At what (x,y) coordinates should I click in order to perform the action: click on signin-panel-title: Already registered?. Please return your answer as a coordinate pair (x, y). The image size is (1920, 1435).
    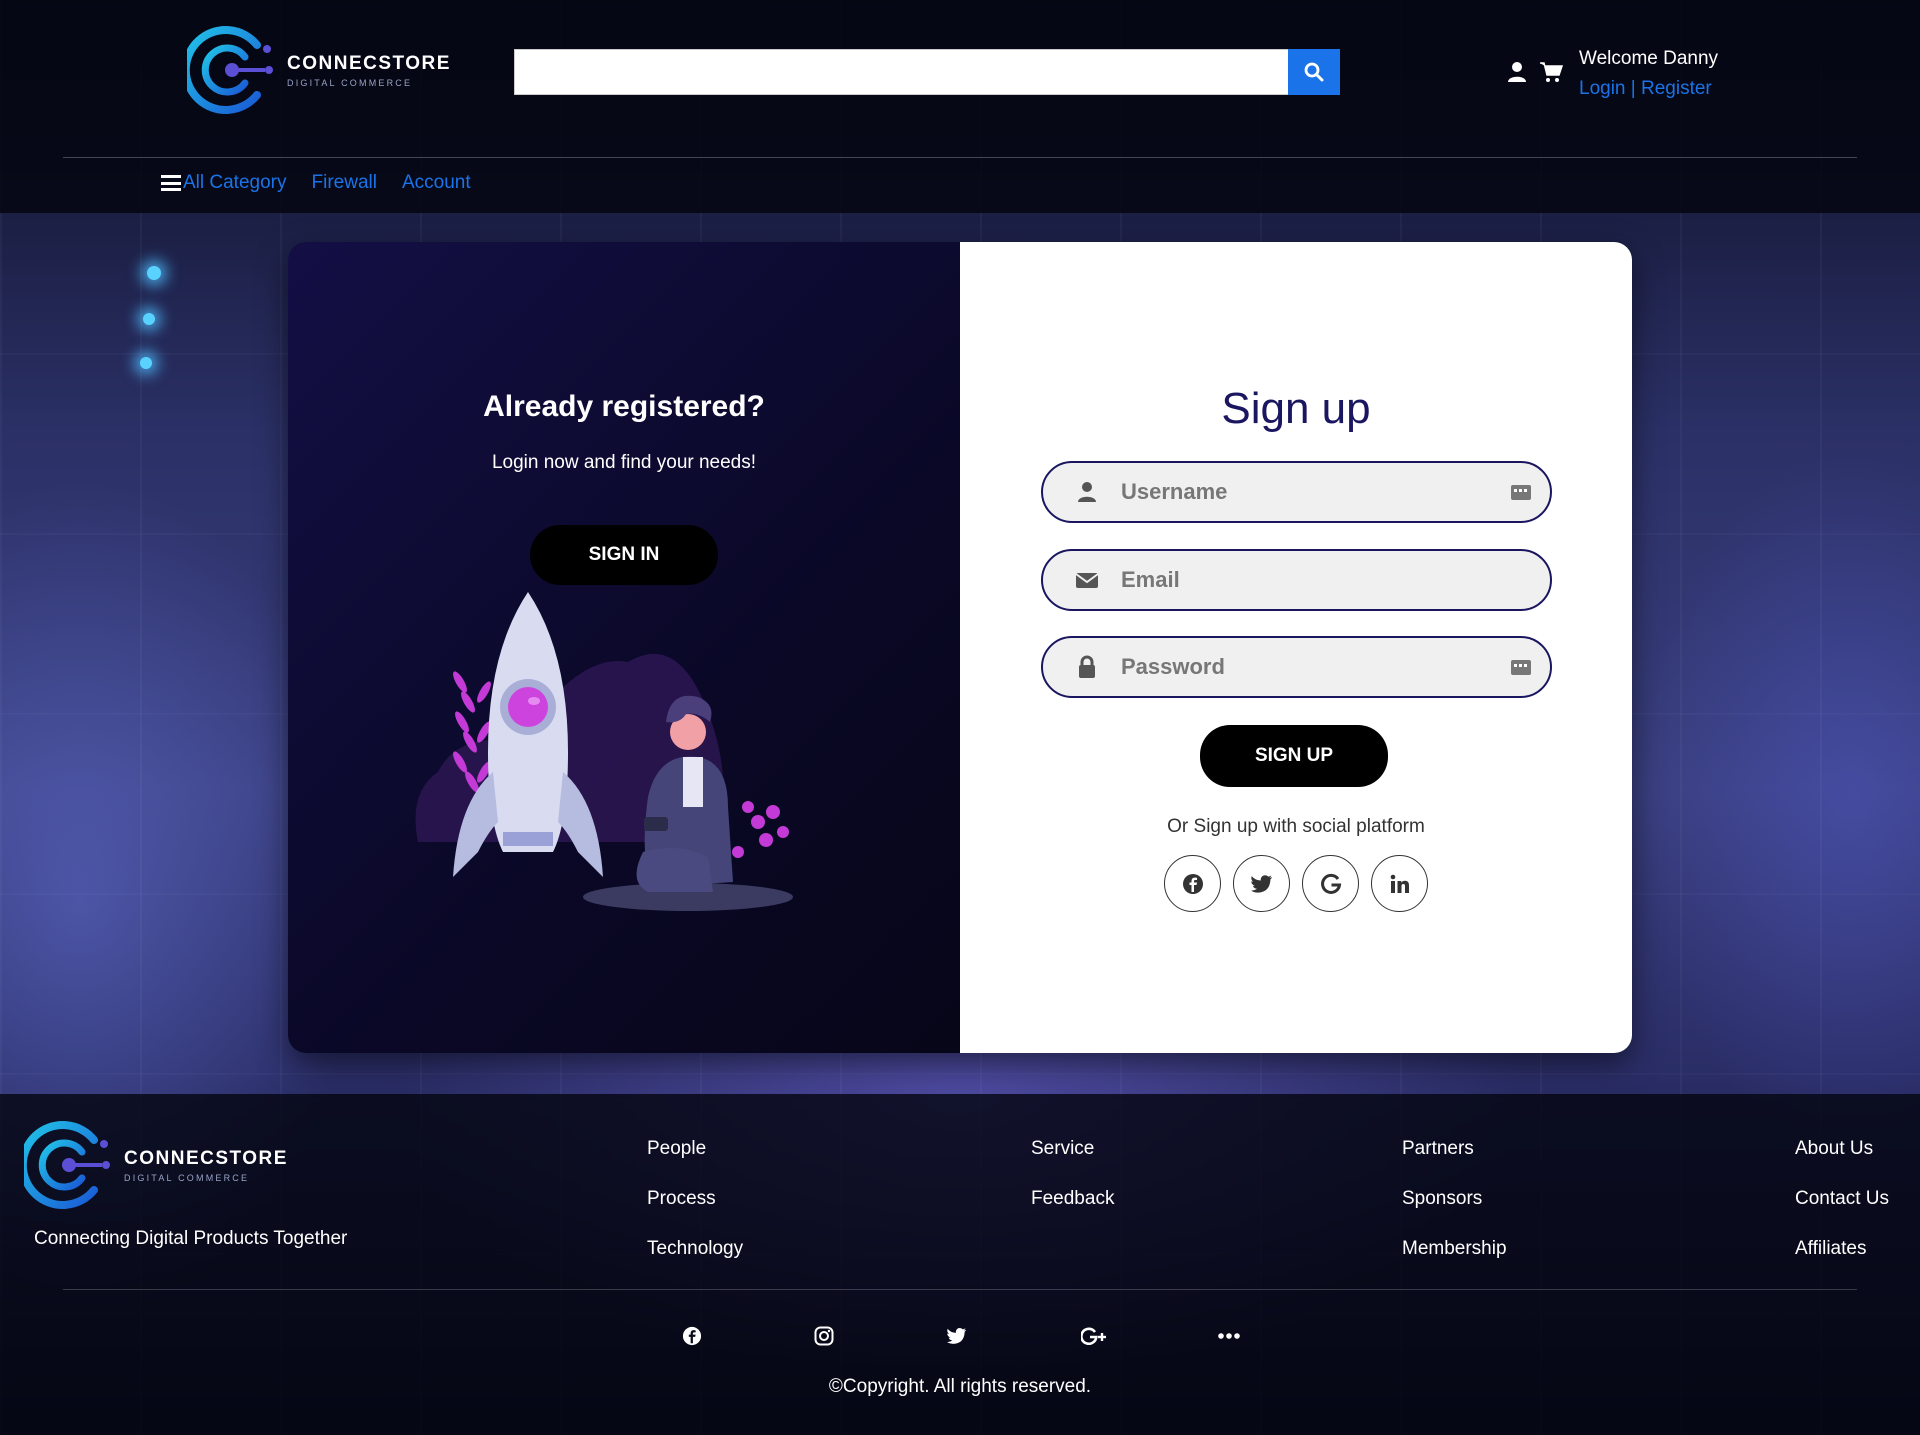
    Looking at the image, I should click on (624, 406).